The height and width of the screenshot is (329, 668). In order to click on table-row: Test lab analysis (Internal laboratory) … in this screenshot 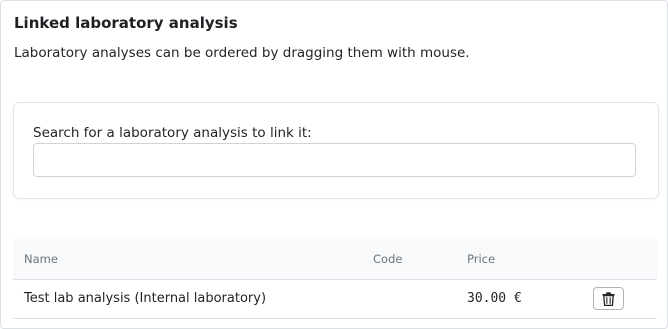, I will do `click(335, 299)`.